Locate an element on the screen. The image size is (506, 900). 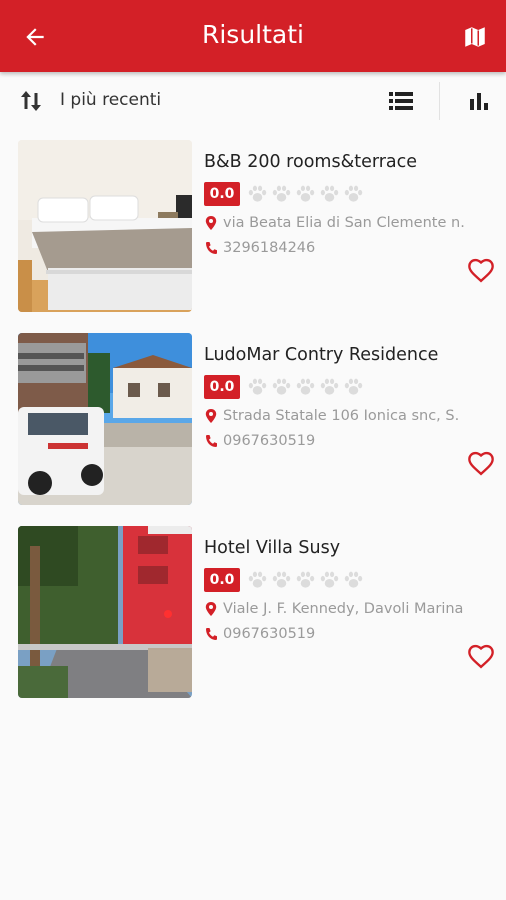
list-view-icon is located at coordinates (401, 101).